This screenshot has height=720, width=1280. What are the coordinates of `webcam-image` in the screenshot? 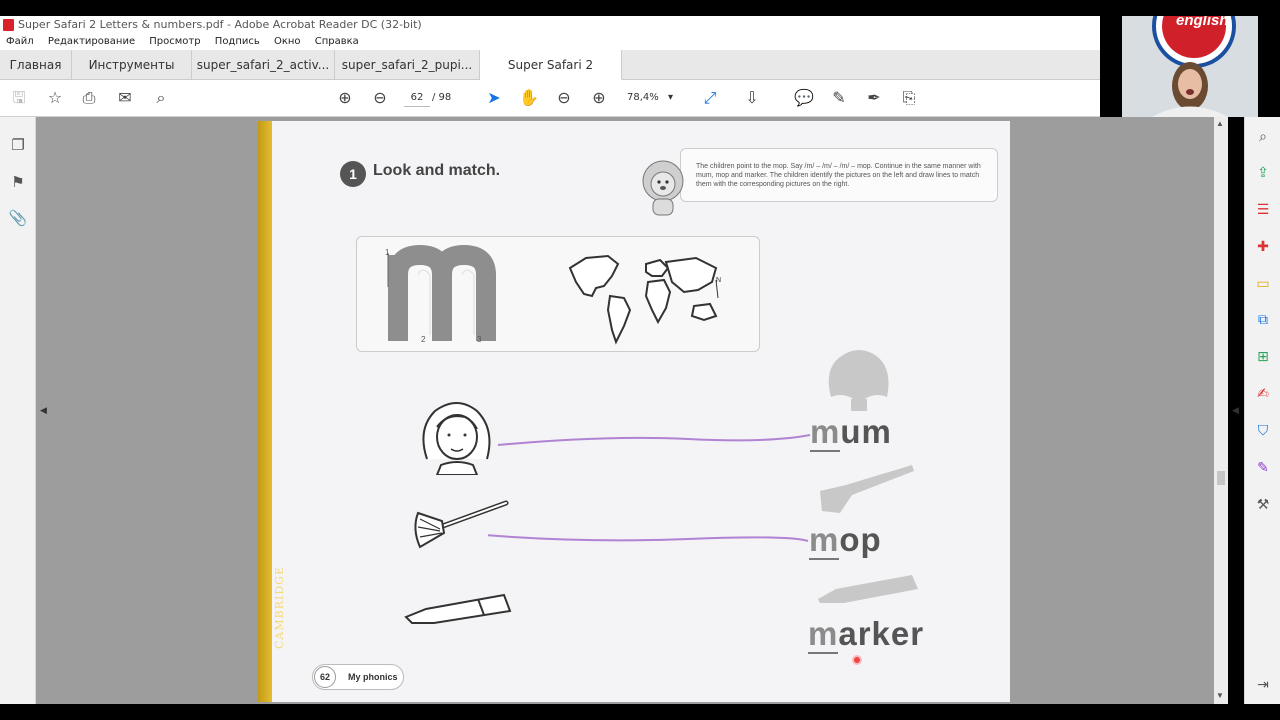 It's located at (1190, 66).